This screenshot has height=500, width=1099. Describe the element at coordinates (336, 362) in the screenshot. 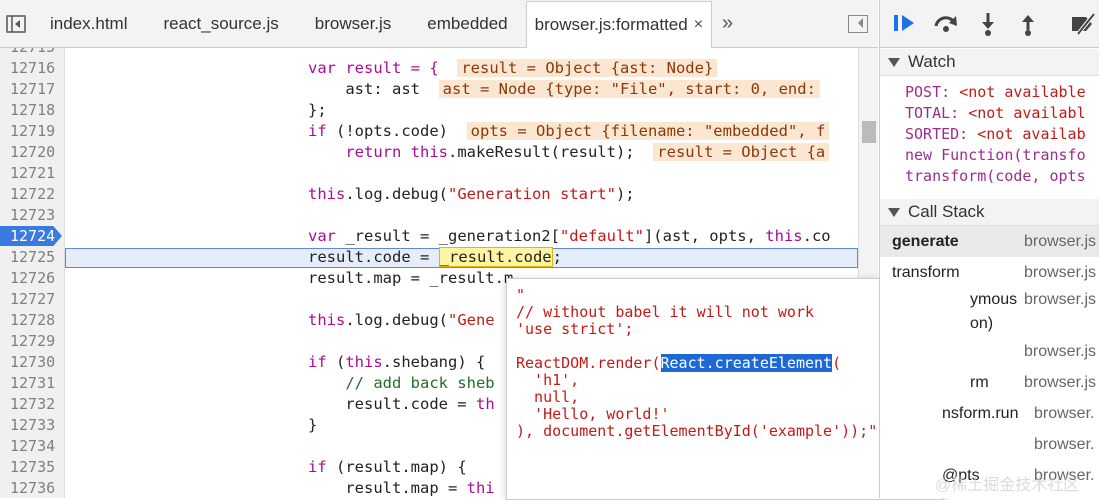

I see `code-token: (` at that location.